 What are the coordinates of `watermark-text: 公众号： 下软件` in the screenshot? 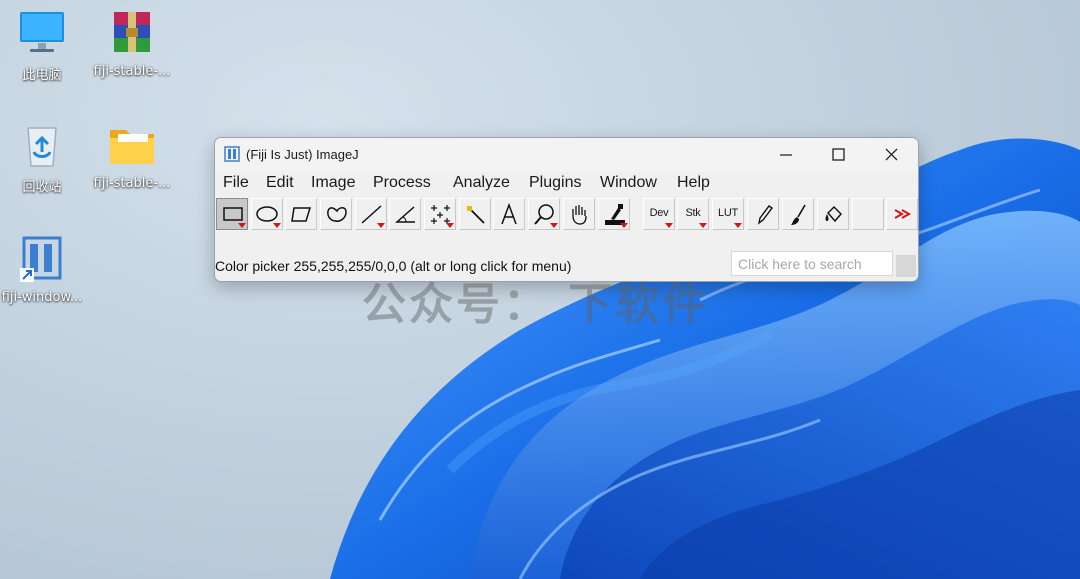 It's located at (536, 304).